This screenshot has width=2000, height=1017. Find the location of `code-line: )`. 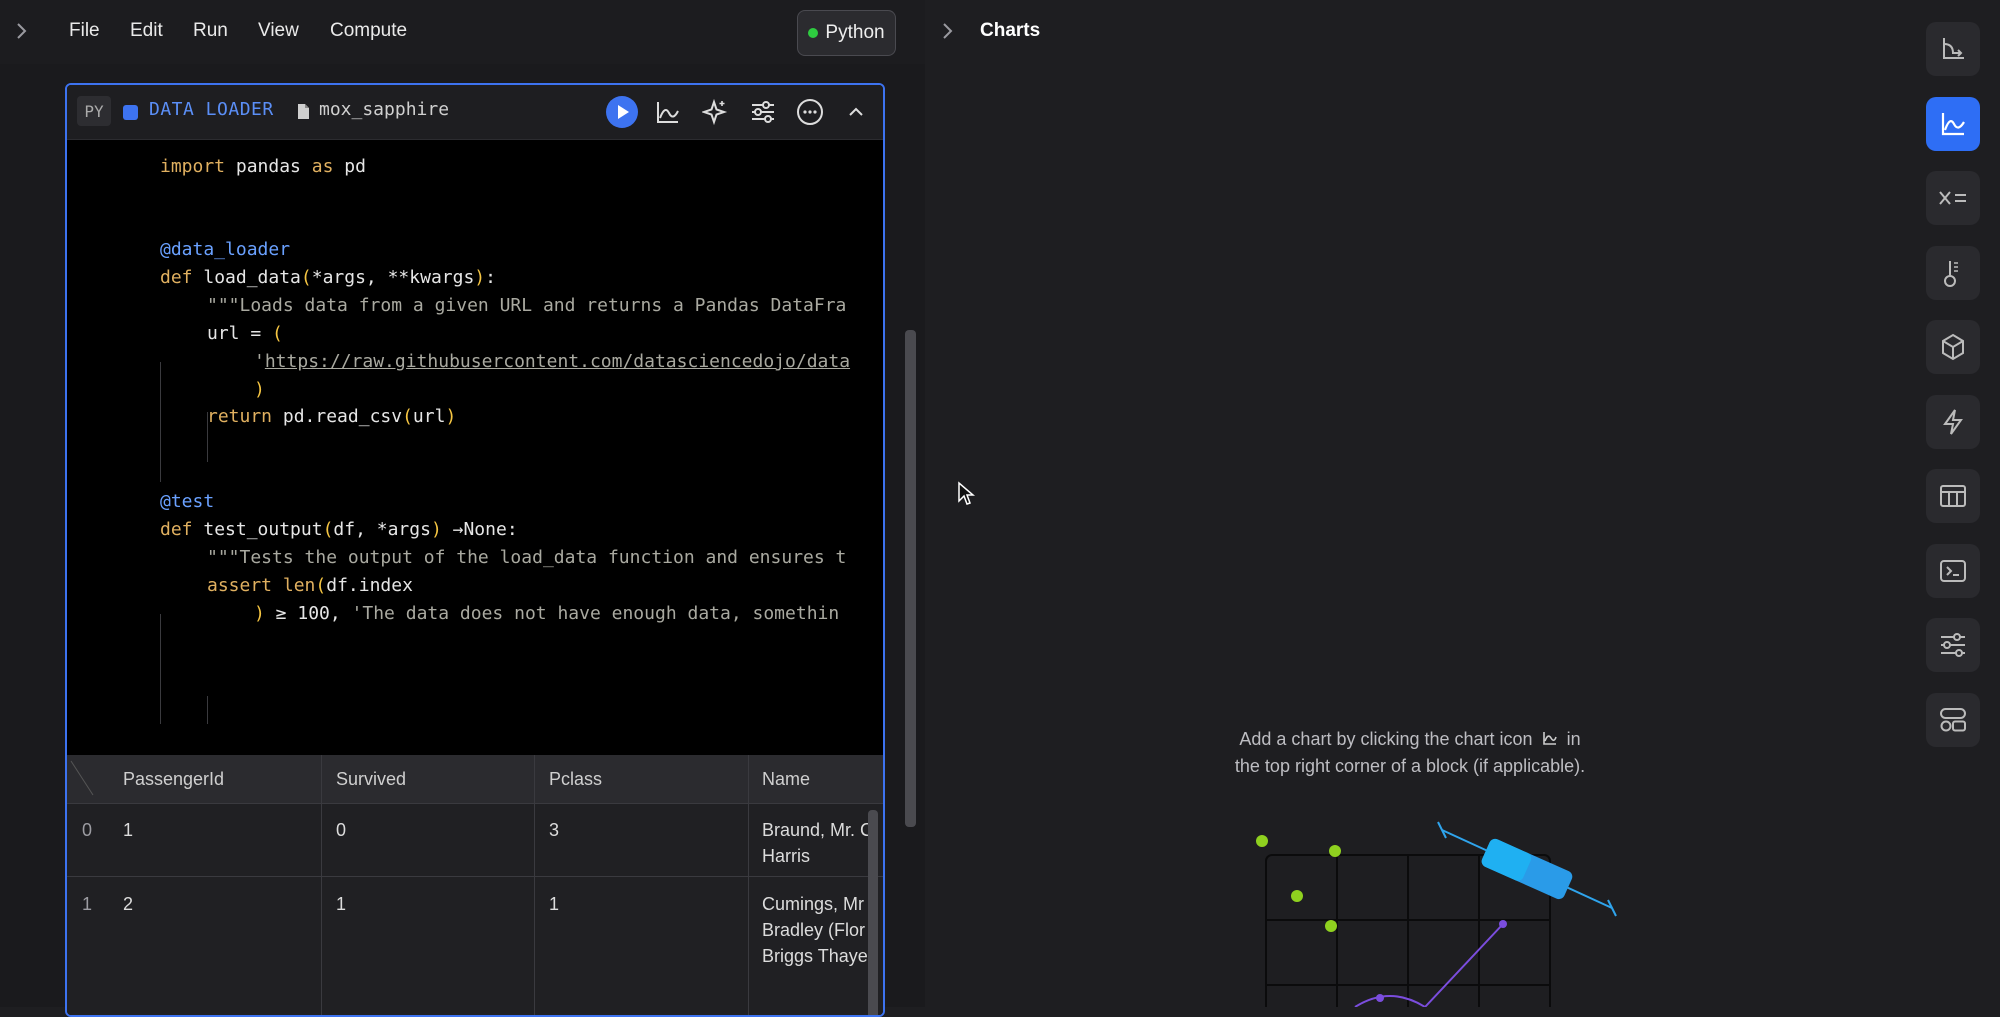

code-line: ) is located at coordinates (259, 389).